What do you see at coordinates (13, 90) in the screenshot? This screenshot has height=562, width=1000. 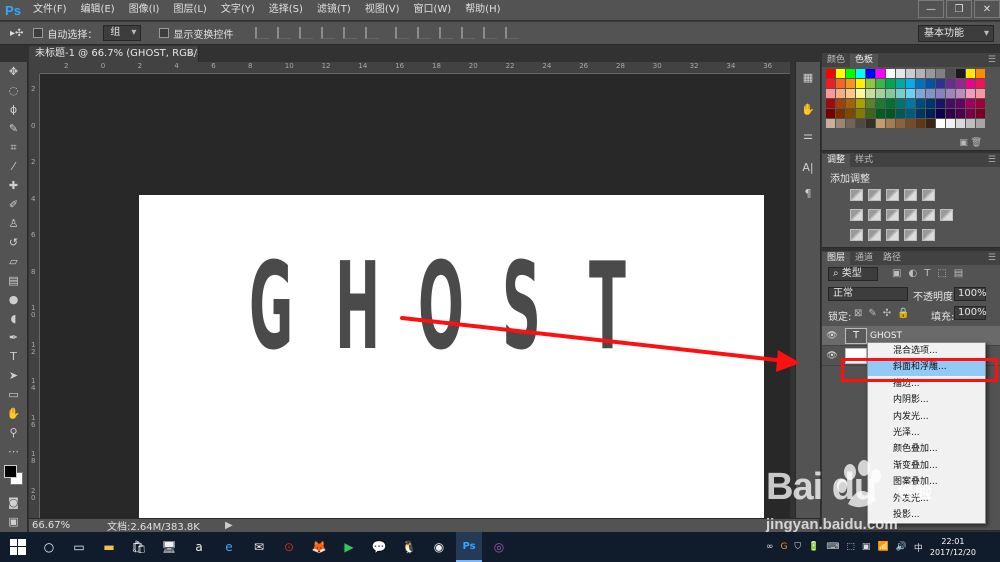 I see `marquee-tool-icon: ◌` at bounding box center [13, 90].